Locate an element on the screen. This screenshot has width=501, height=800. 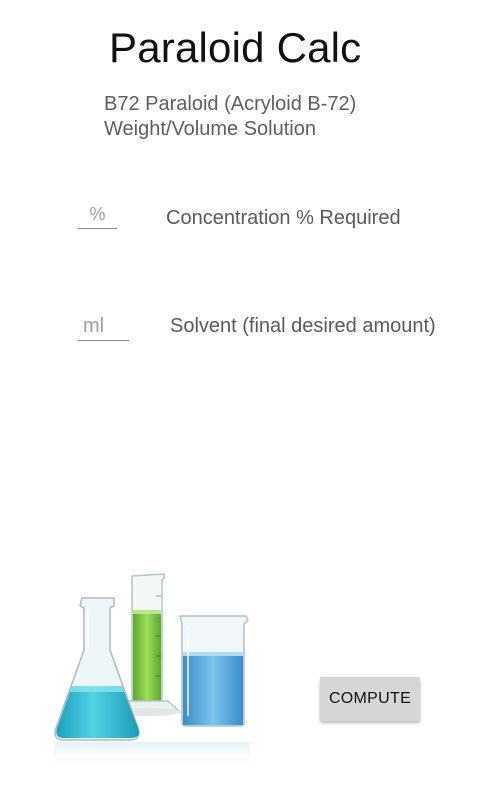
erlenmeyer-flask-icon is located at coordinates (97, 669).